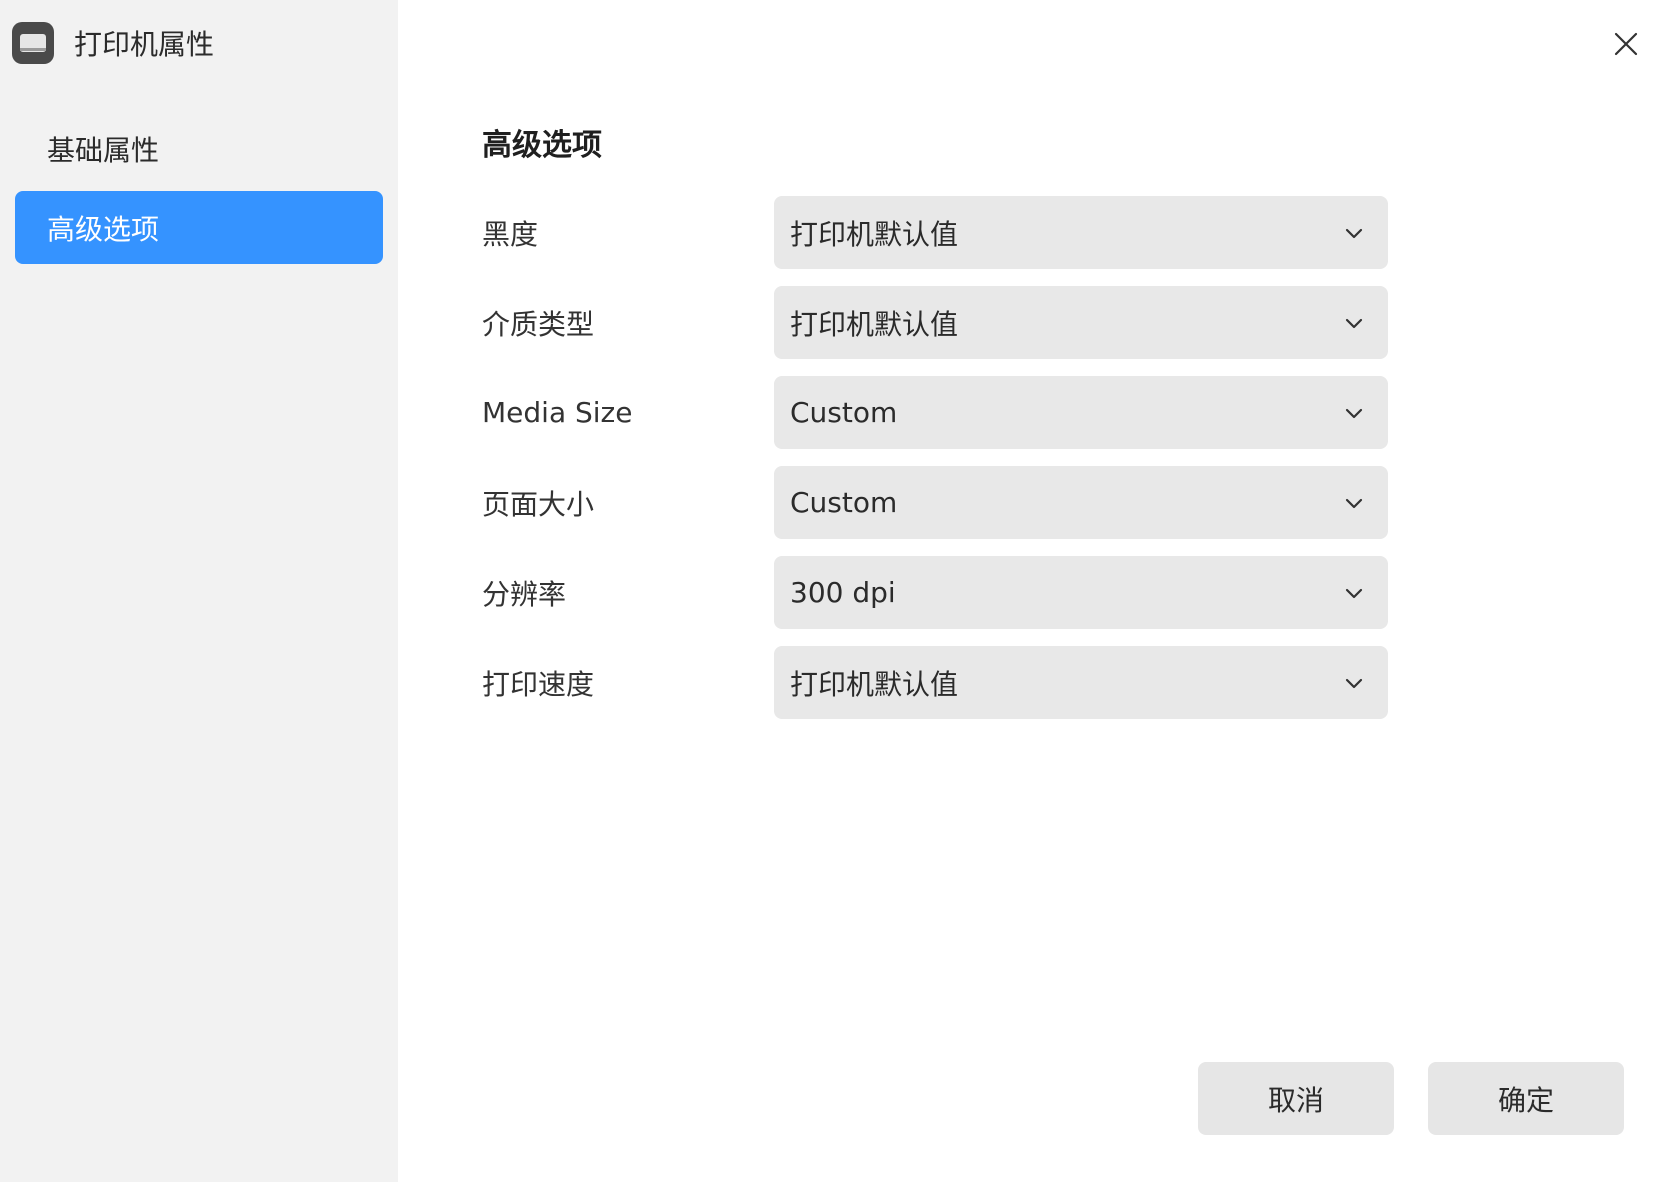  I want to click on field-label: 页面大小, so click(538, 504).